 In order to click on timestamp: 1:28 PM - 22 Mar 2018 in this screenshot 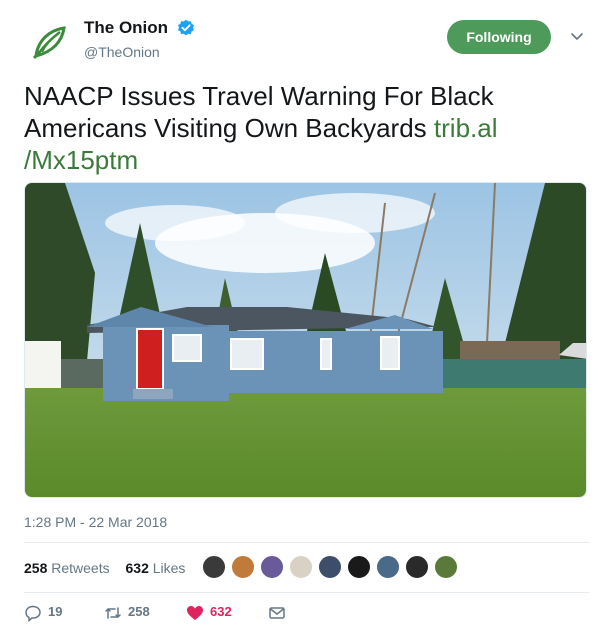, I will do `click(95, 522)`.